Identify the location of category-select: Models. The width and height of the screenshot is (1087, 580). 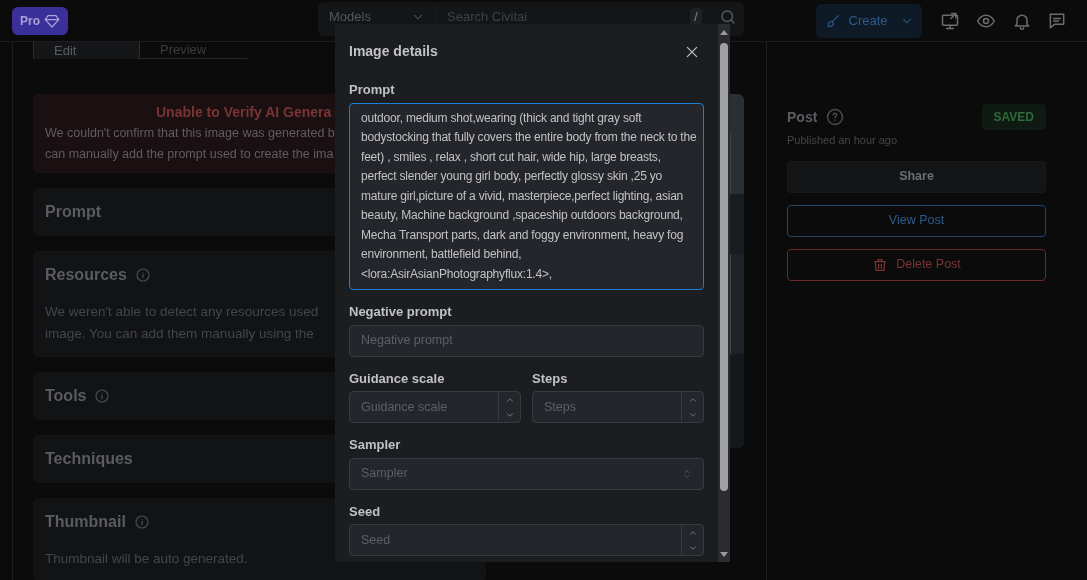
(377, 17).